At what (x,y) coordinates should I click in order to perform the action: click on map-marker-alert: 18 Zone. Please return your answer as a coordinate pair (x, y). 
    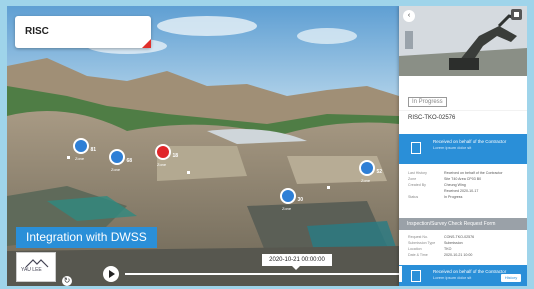
    Looking at the image, I should click on (166, 155).